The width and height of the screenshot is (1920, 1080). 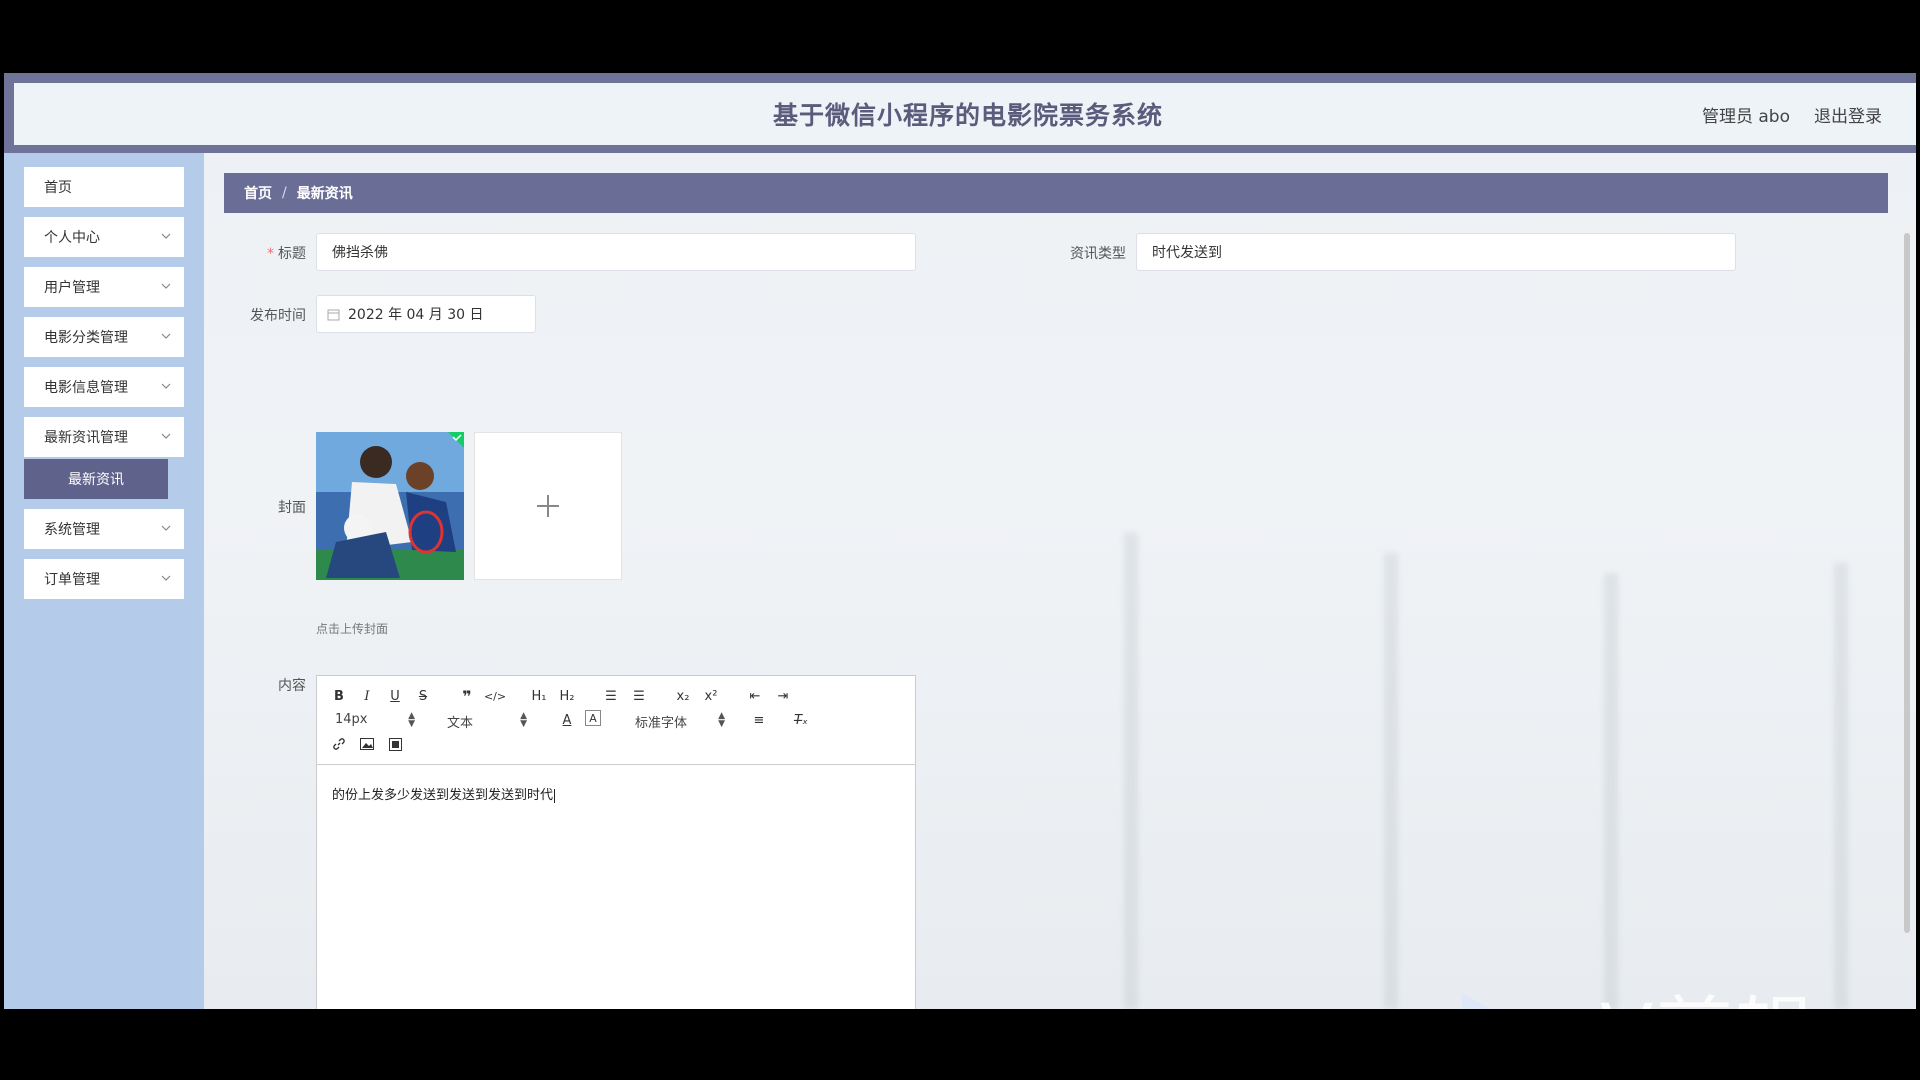 I want to click on cover-image, so click(x=390, y=506).